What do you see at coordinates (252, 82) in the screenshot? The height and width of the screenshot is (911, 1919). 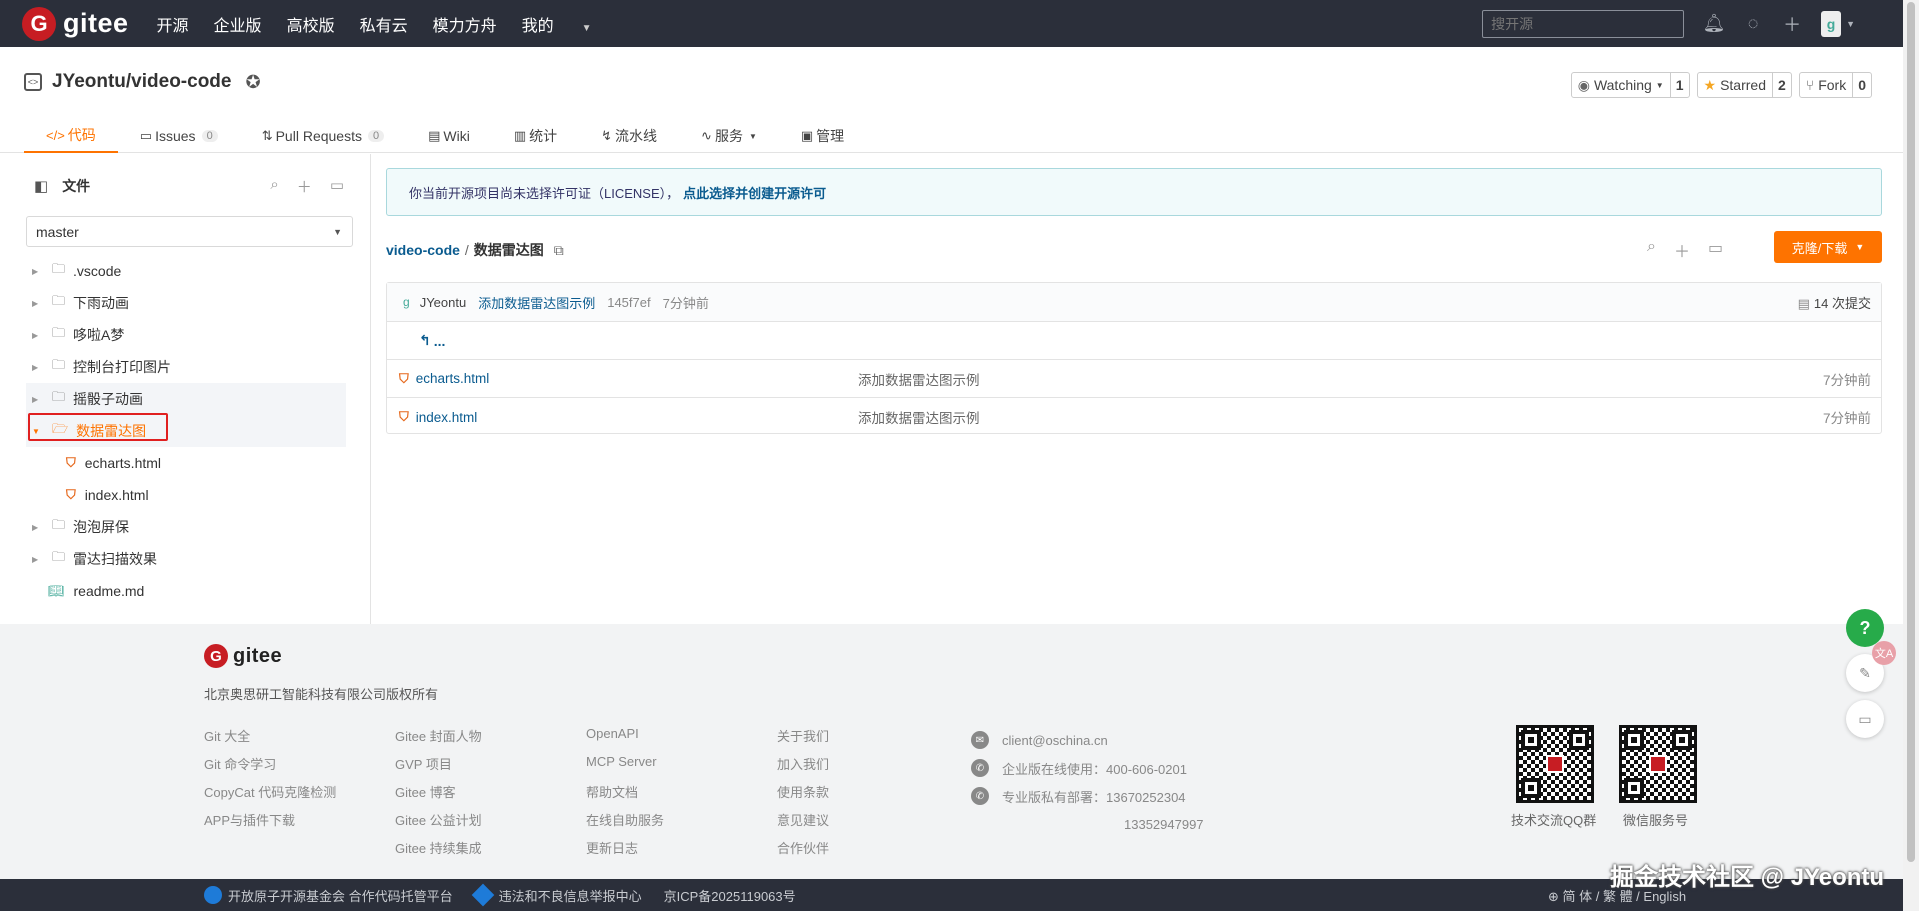 I see `badge-icon: ✪` at bounding box center [252, 82].